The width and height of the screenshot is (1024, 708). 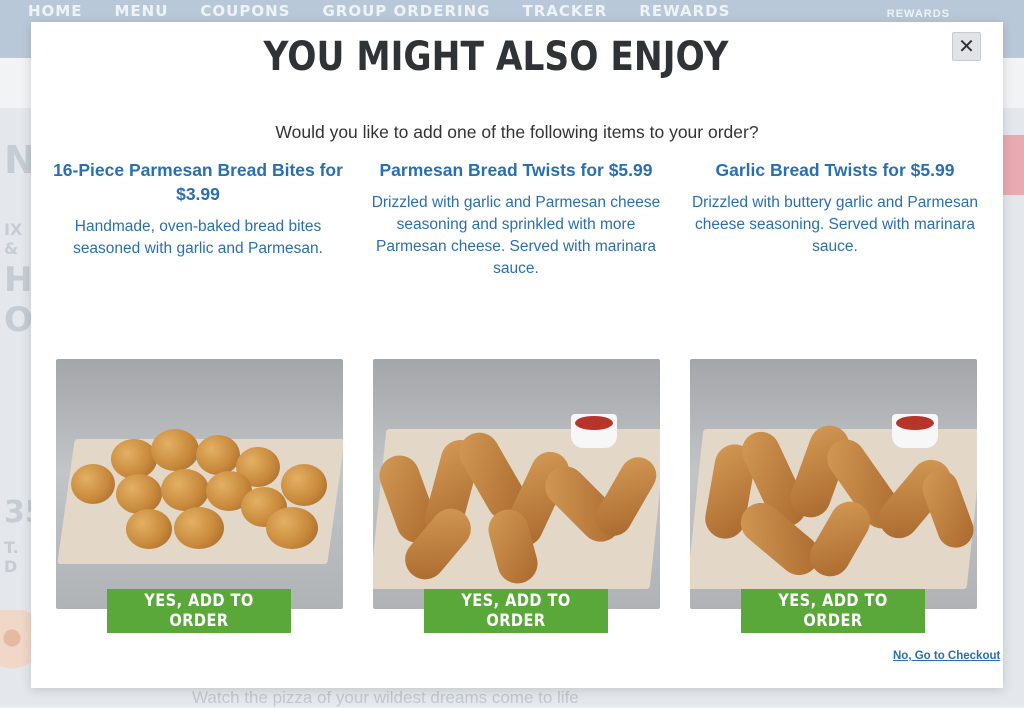 I want to click on go-to-checkout-link: No, Go to Checkout, so click(x=946, y=656).